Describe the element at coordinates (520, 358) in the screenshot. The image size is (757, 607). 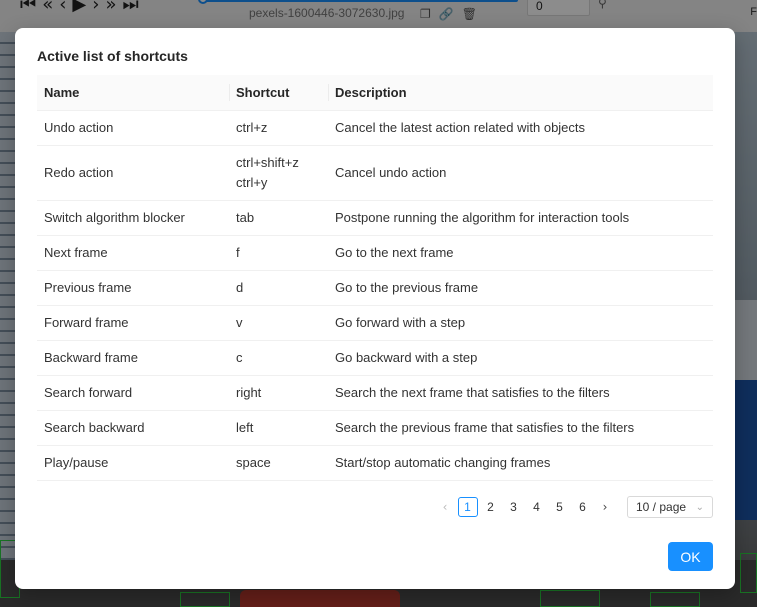
I see `shortcut-description: Go backward with a step` at that location.